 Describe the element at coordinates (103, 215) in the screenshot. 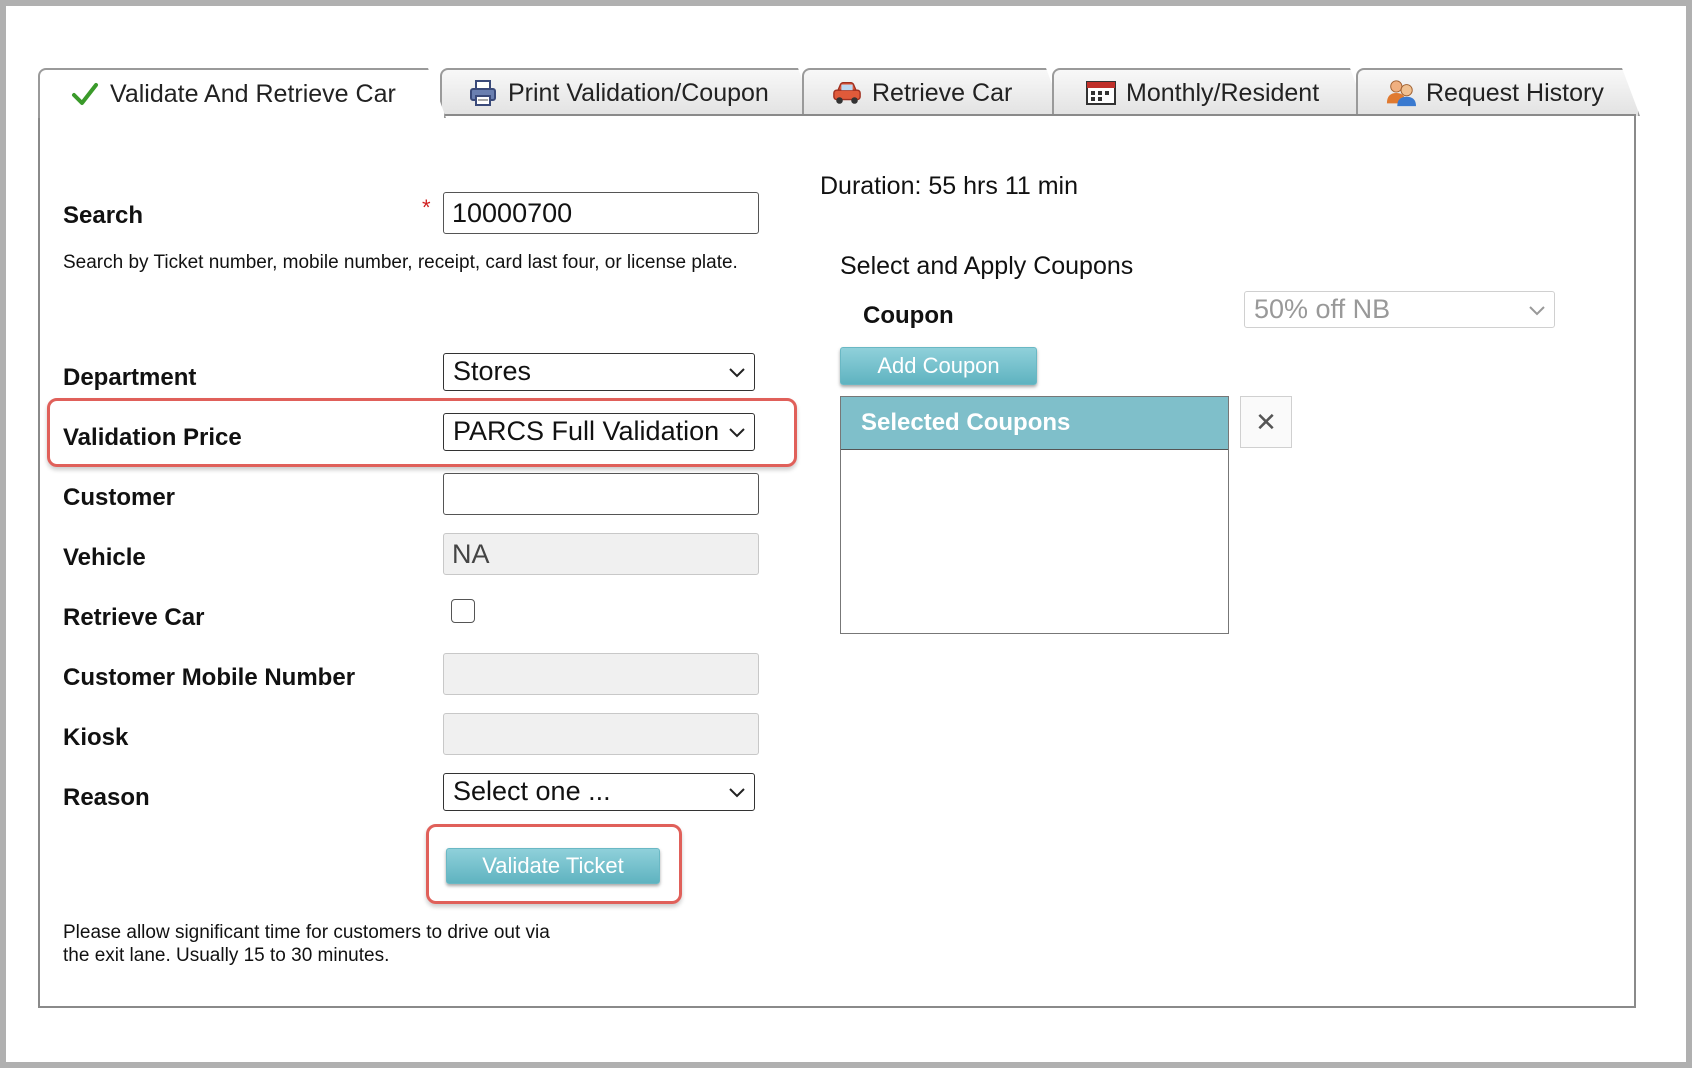

I see `search-label: Search` at that location.